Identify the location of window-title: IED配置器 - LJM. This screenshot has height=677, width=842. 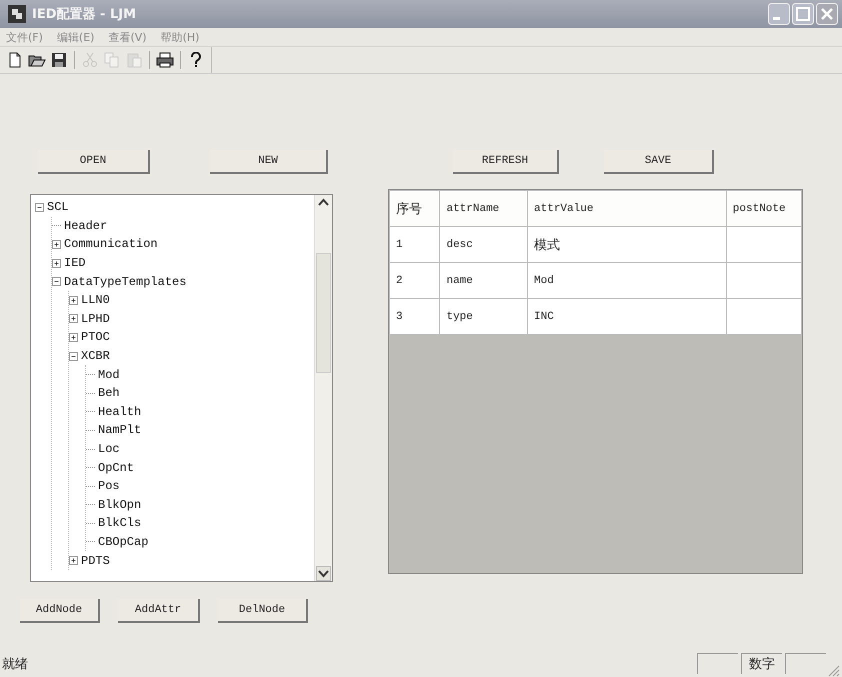
(85, 14).